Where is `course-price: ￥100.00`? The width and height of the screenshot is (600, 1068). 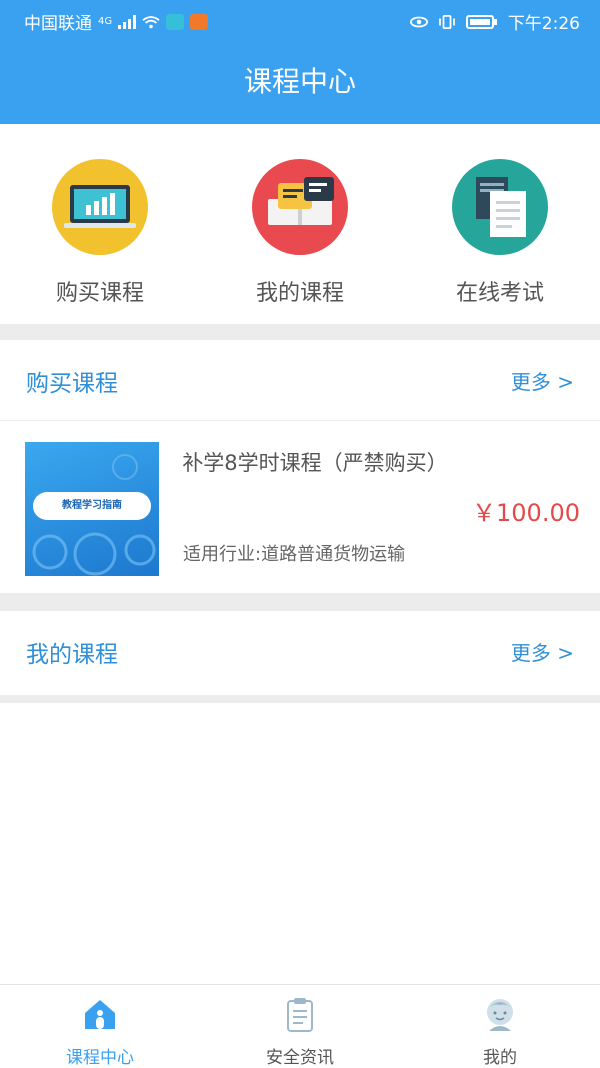
course-price: ￥100.00 is located at coordinates (526, 513).